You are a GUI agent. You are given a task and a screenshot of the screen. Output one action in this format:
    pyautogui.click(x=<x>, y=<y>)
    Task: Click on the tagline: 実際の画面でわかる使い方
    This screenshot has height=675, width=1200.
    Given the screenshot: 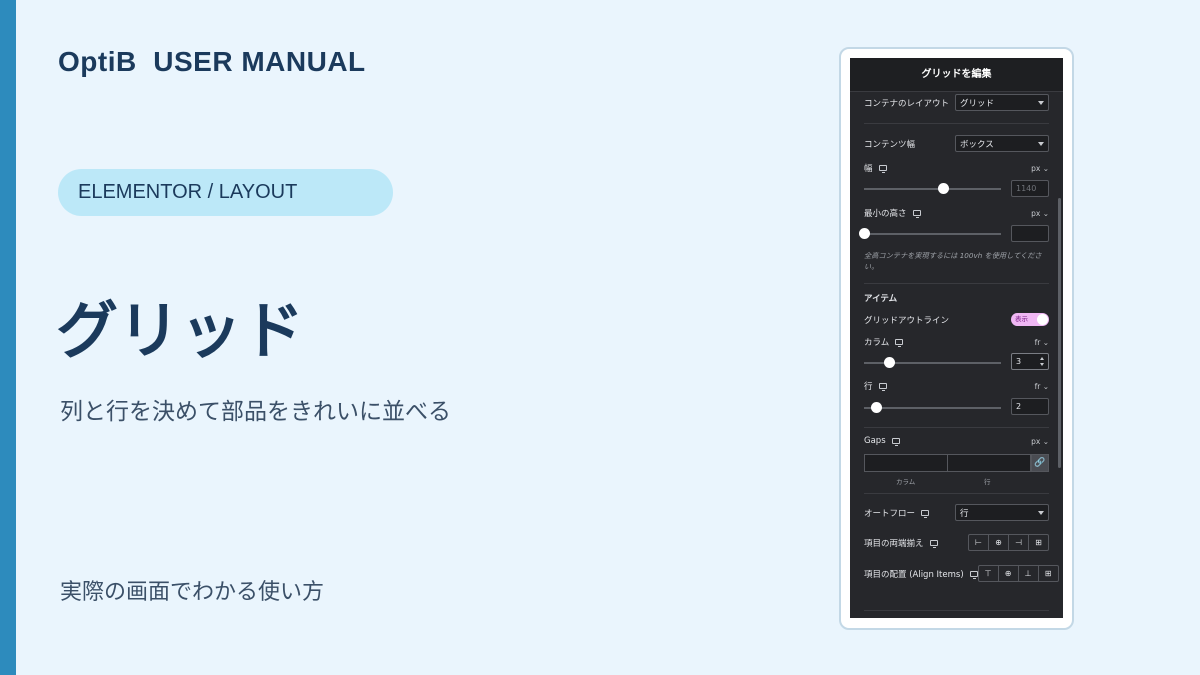 What is the action you would take?
    pyautogui.click(x=192, y=592)
    